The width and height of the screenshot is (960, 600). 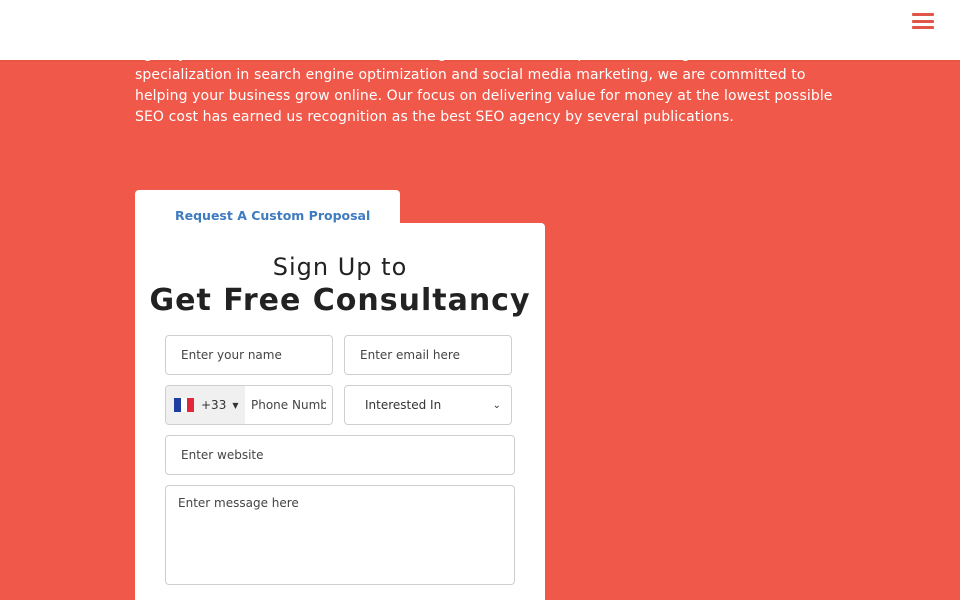 I want to click on email-input, so click(x=428, y=355).